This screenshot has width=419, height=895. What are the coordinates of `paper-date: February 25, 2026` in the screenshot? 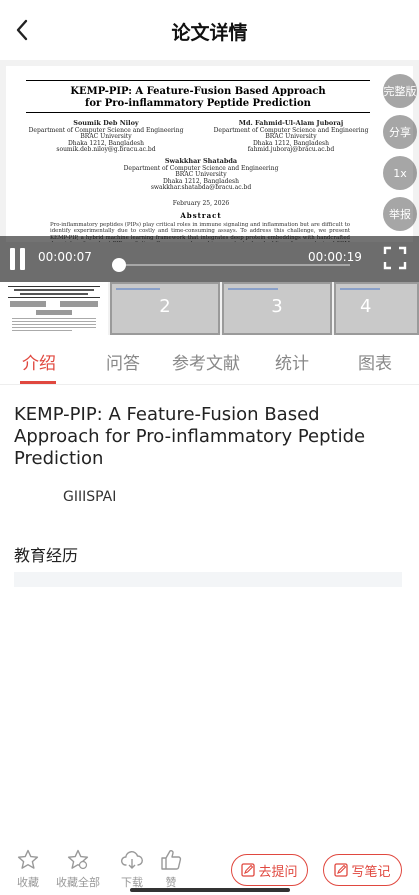 It's located at (201, 203).